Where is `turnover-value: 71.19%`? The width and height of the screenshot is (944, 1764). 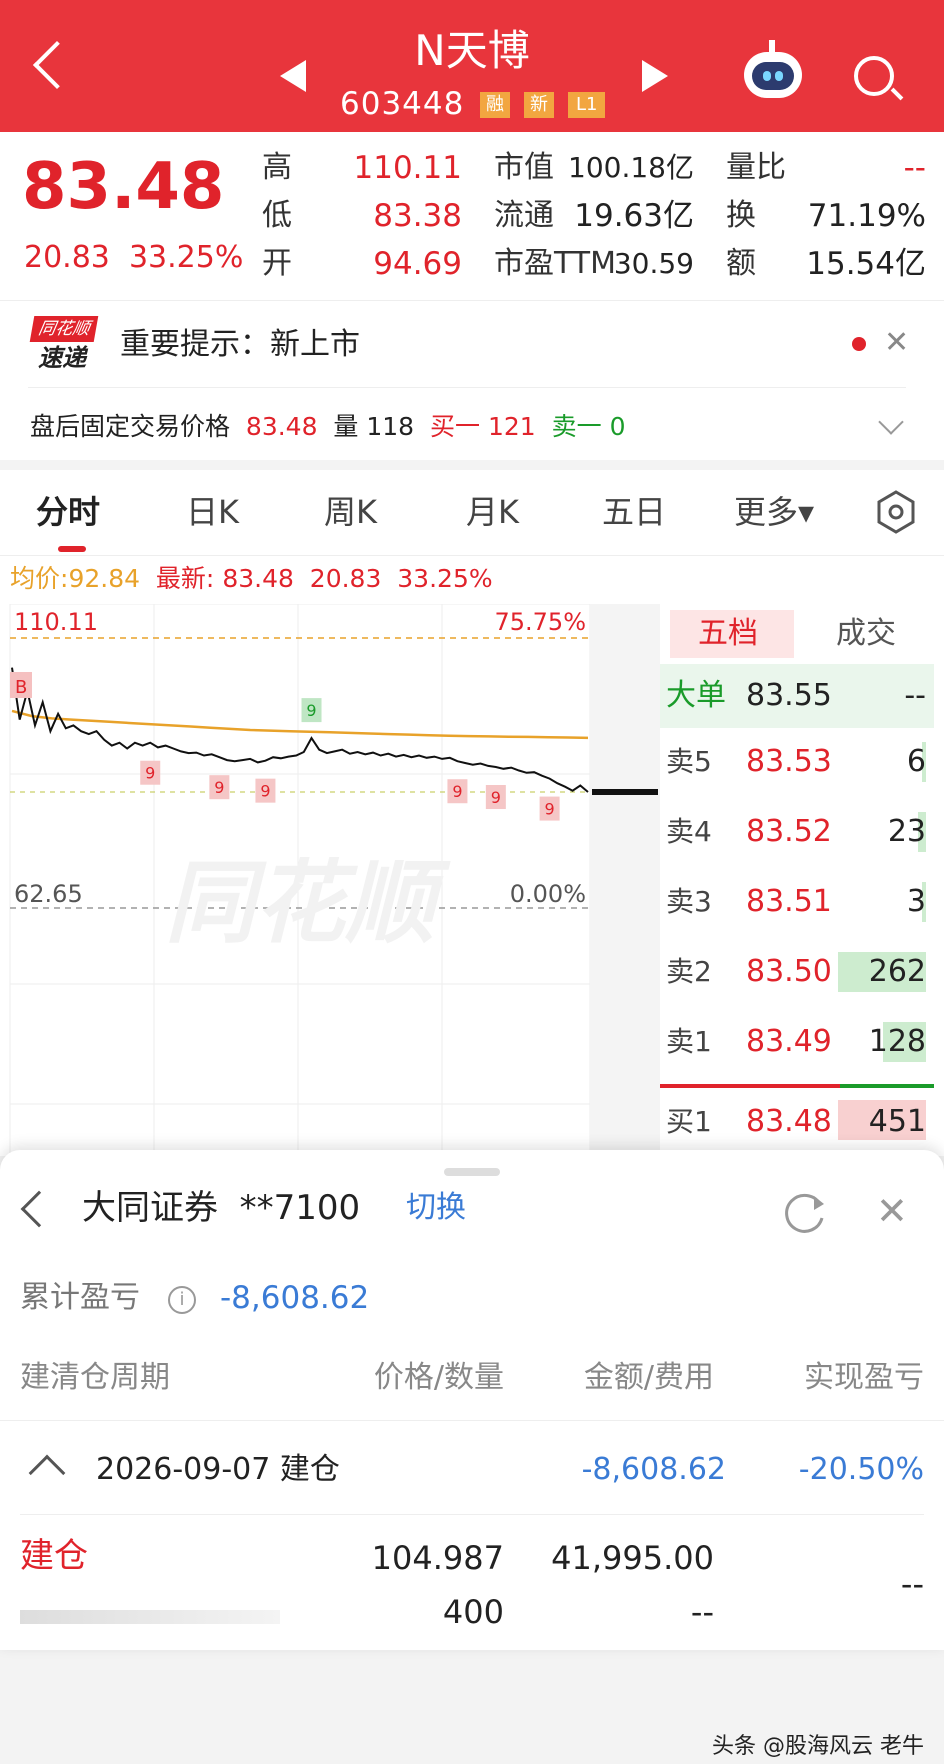 turnover-value: 71.19% is located at coordinates (866, 216).